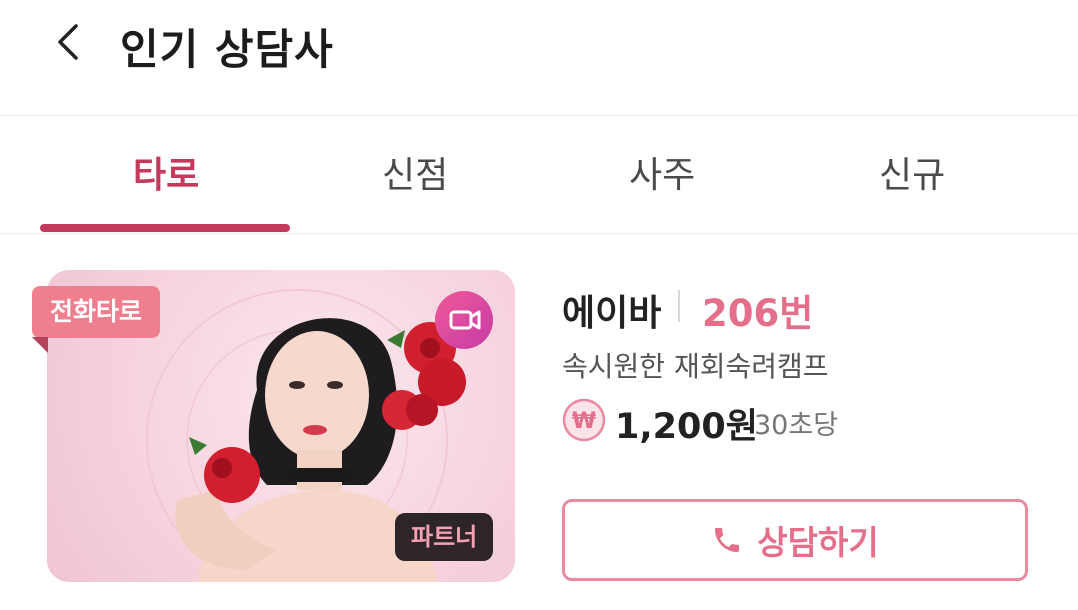 The image size is (1078, 610). Describe the element at coordinates (758, 313) in the screenshot. I see `counselor-number: 206번` at that location.